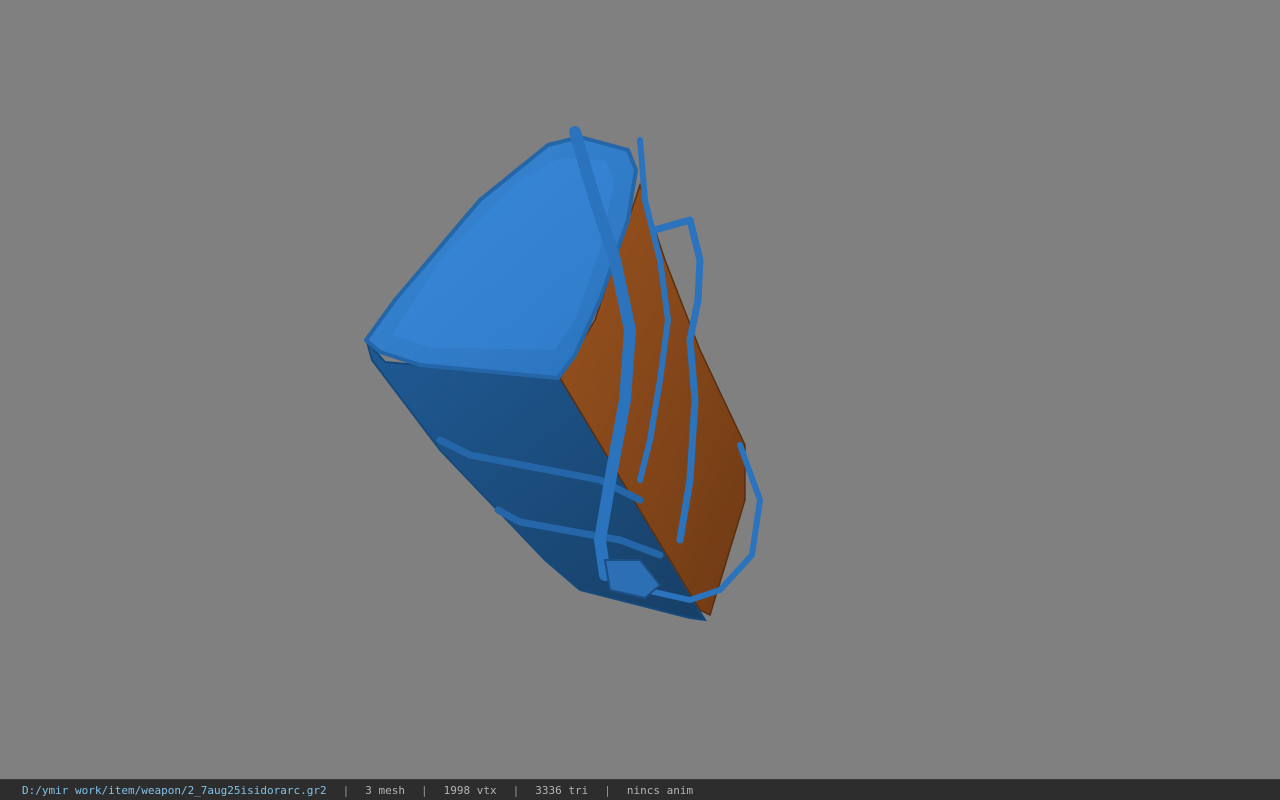  I want to click on status-mesh-count: 3 mesh, so click(385, 790).